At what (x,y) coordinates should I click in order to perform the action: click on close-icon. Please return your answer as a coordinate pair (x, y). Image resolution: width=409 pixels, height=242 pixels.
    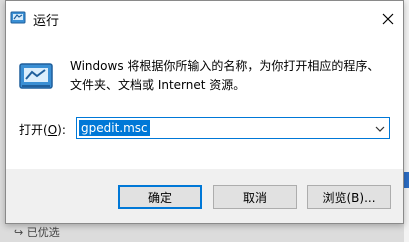
    Looking at the image, I should click on (388, 19).